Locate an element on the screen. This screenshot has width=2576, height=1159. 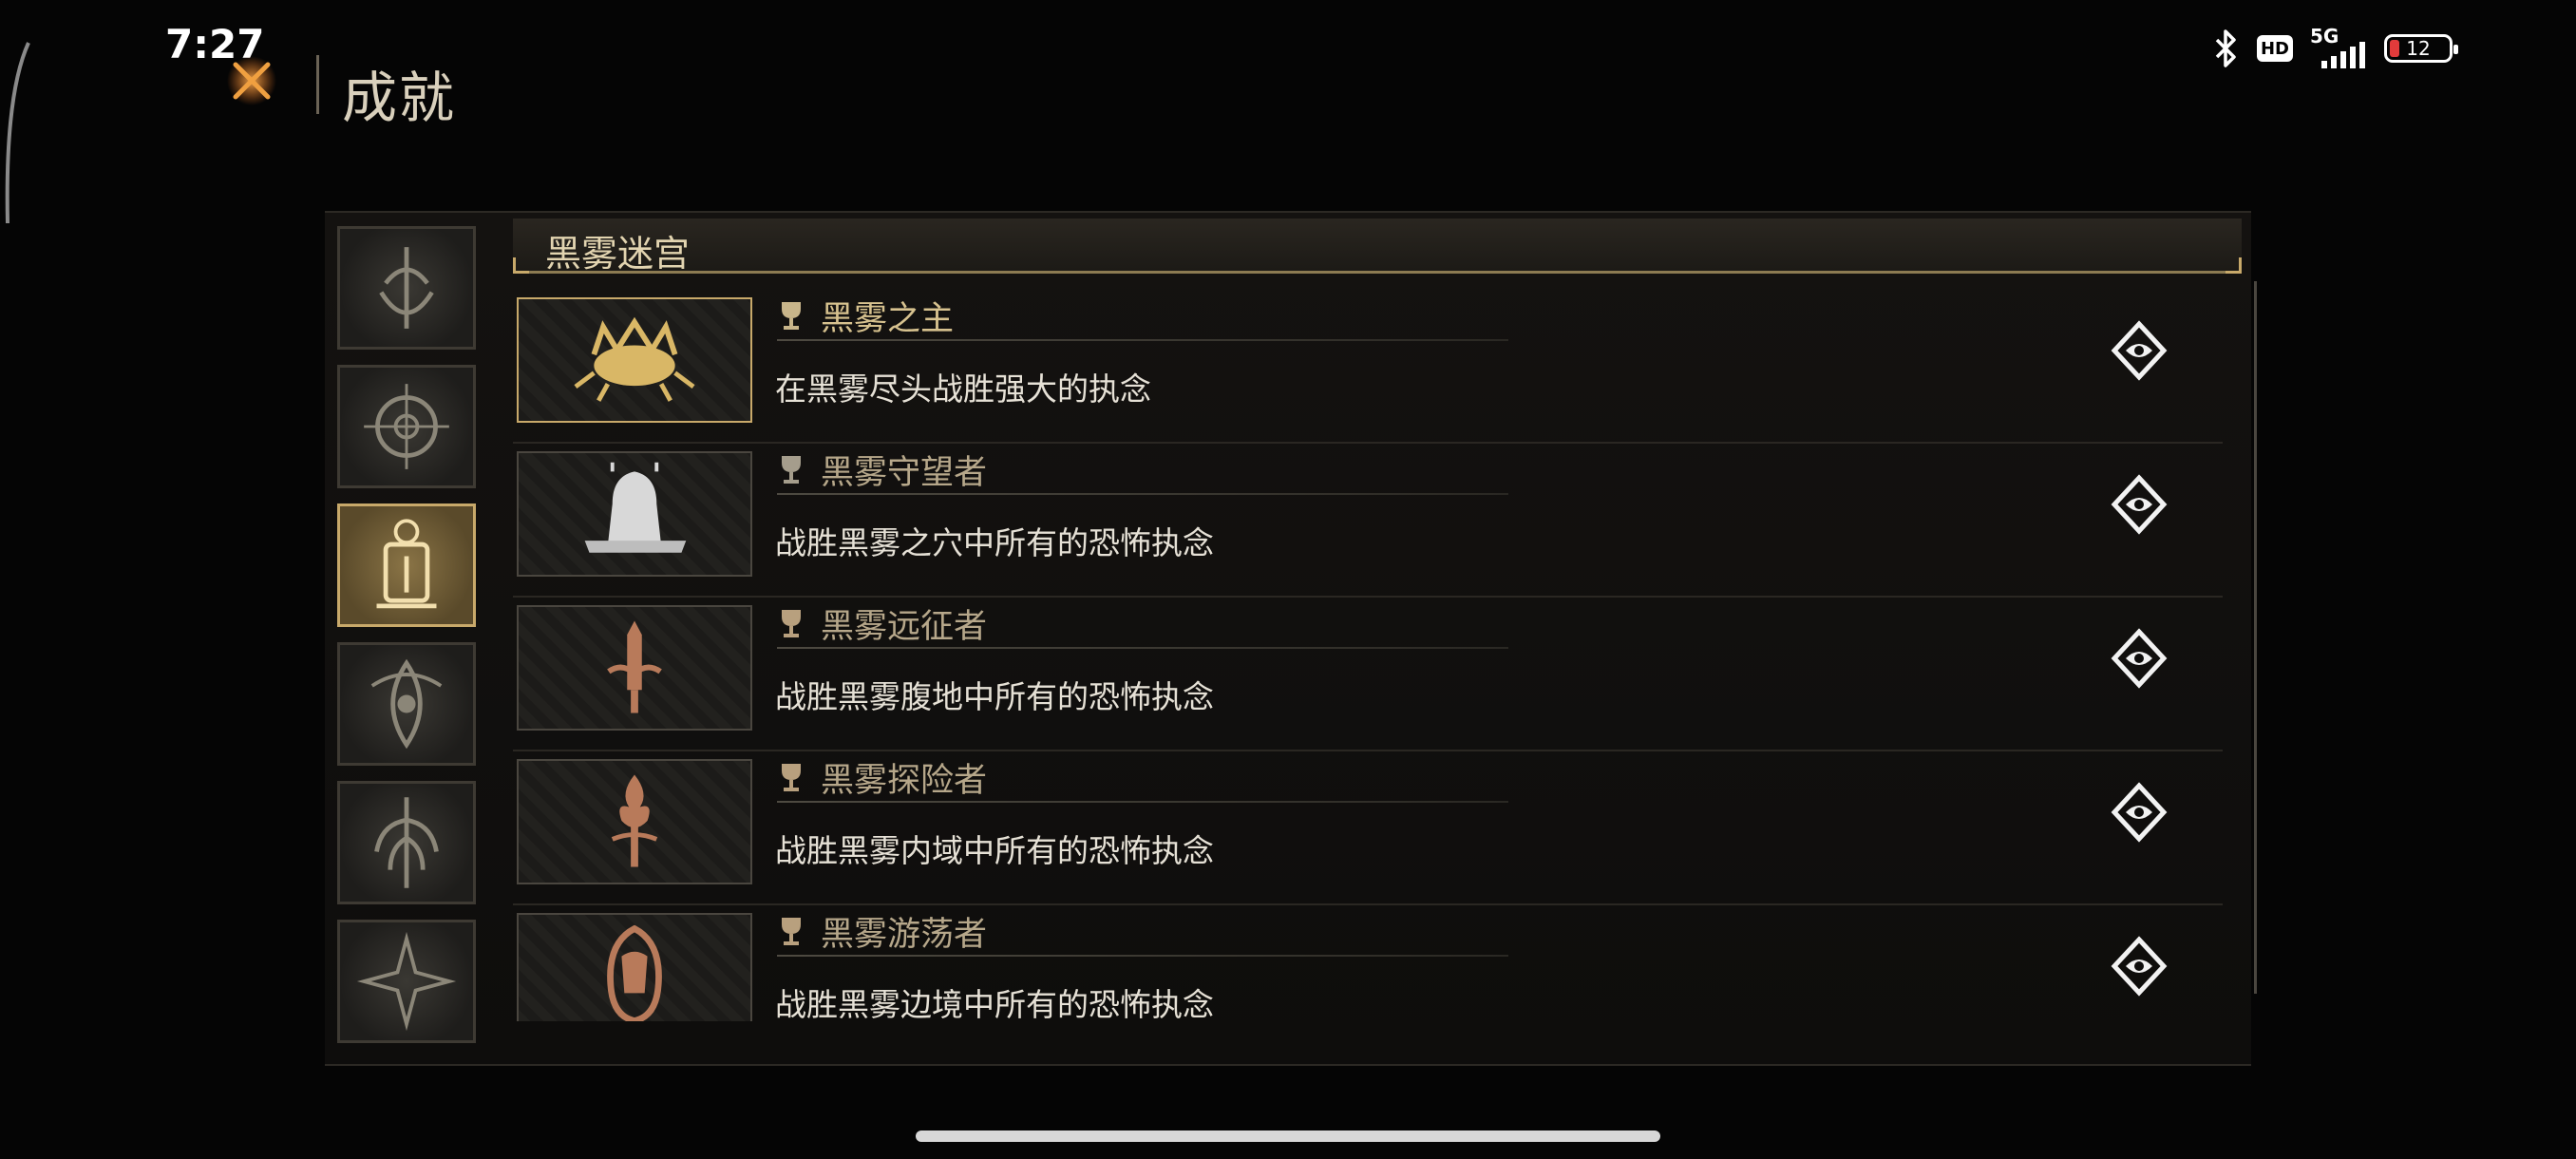
page-title: 成就 is located at coordinates (399, 98).